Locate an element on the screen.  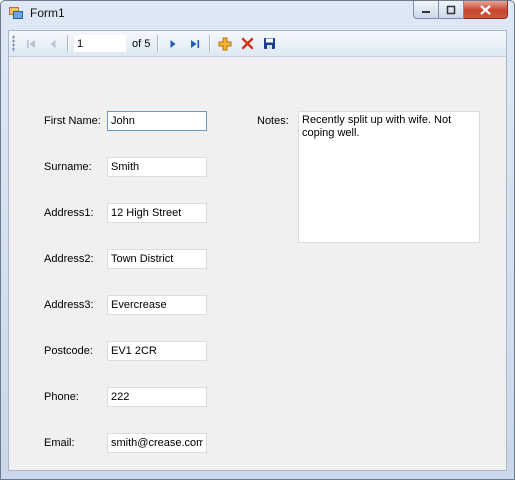
add-new-button is located at coordinates (225, 44).